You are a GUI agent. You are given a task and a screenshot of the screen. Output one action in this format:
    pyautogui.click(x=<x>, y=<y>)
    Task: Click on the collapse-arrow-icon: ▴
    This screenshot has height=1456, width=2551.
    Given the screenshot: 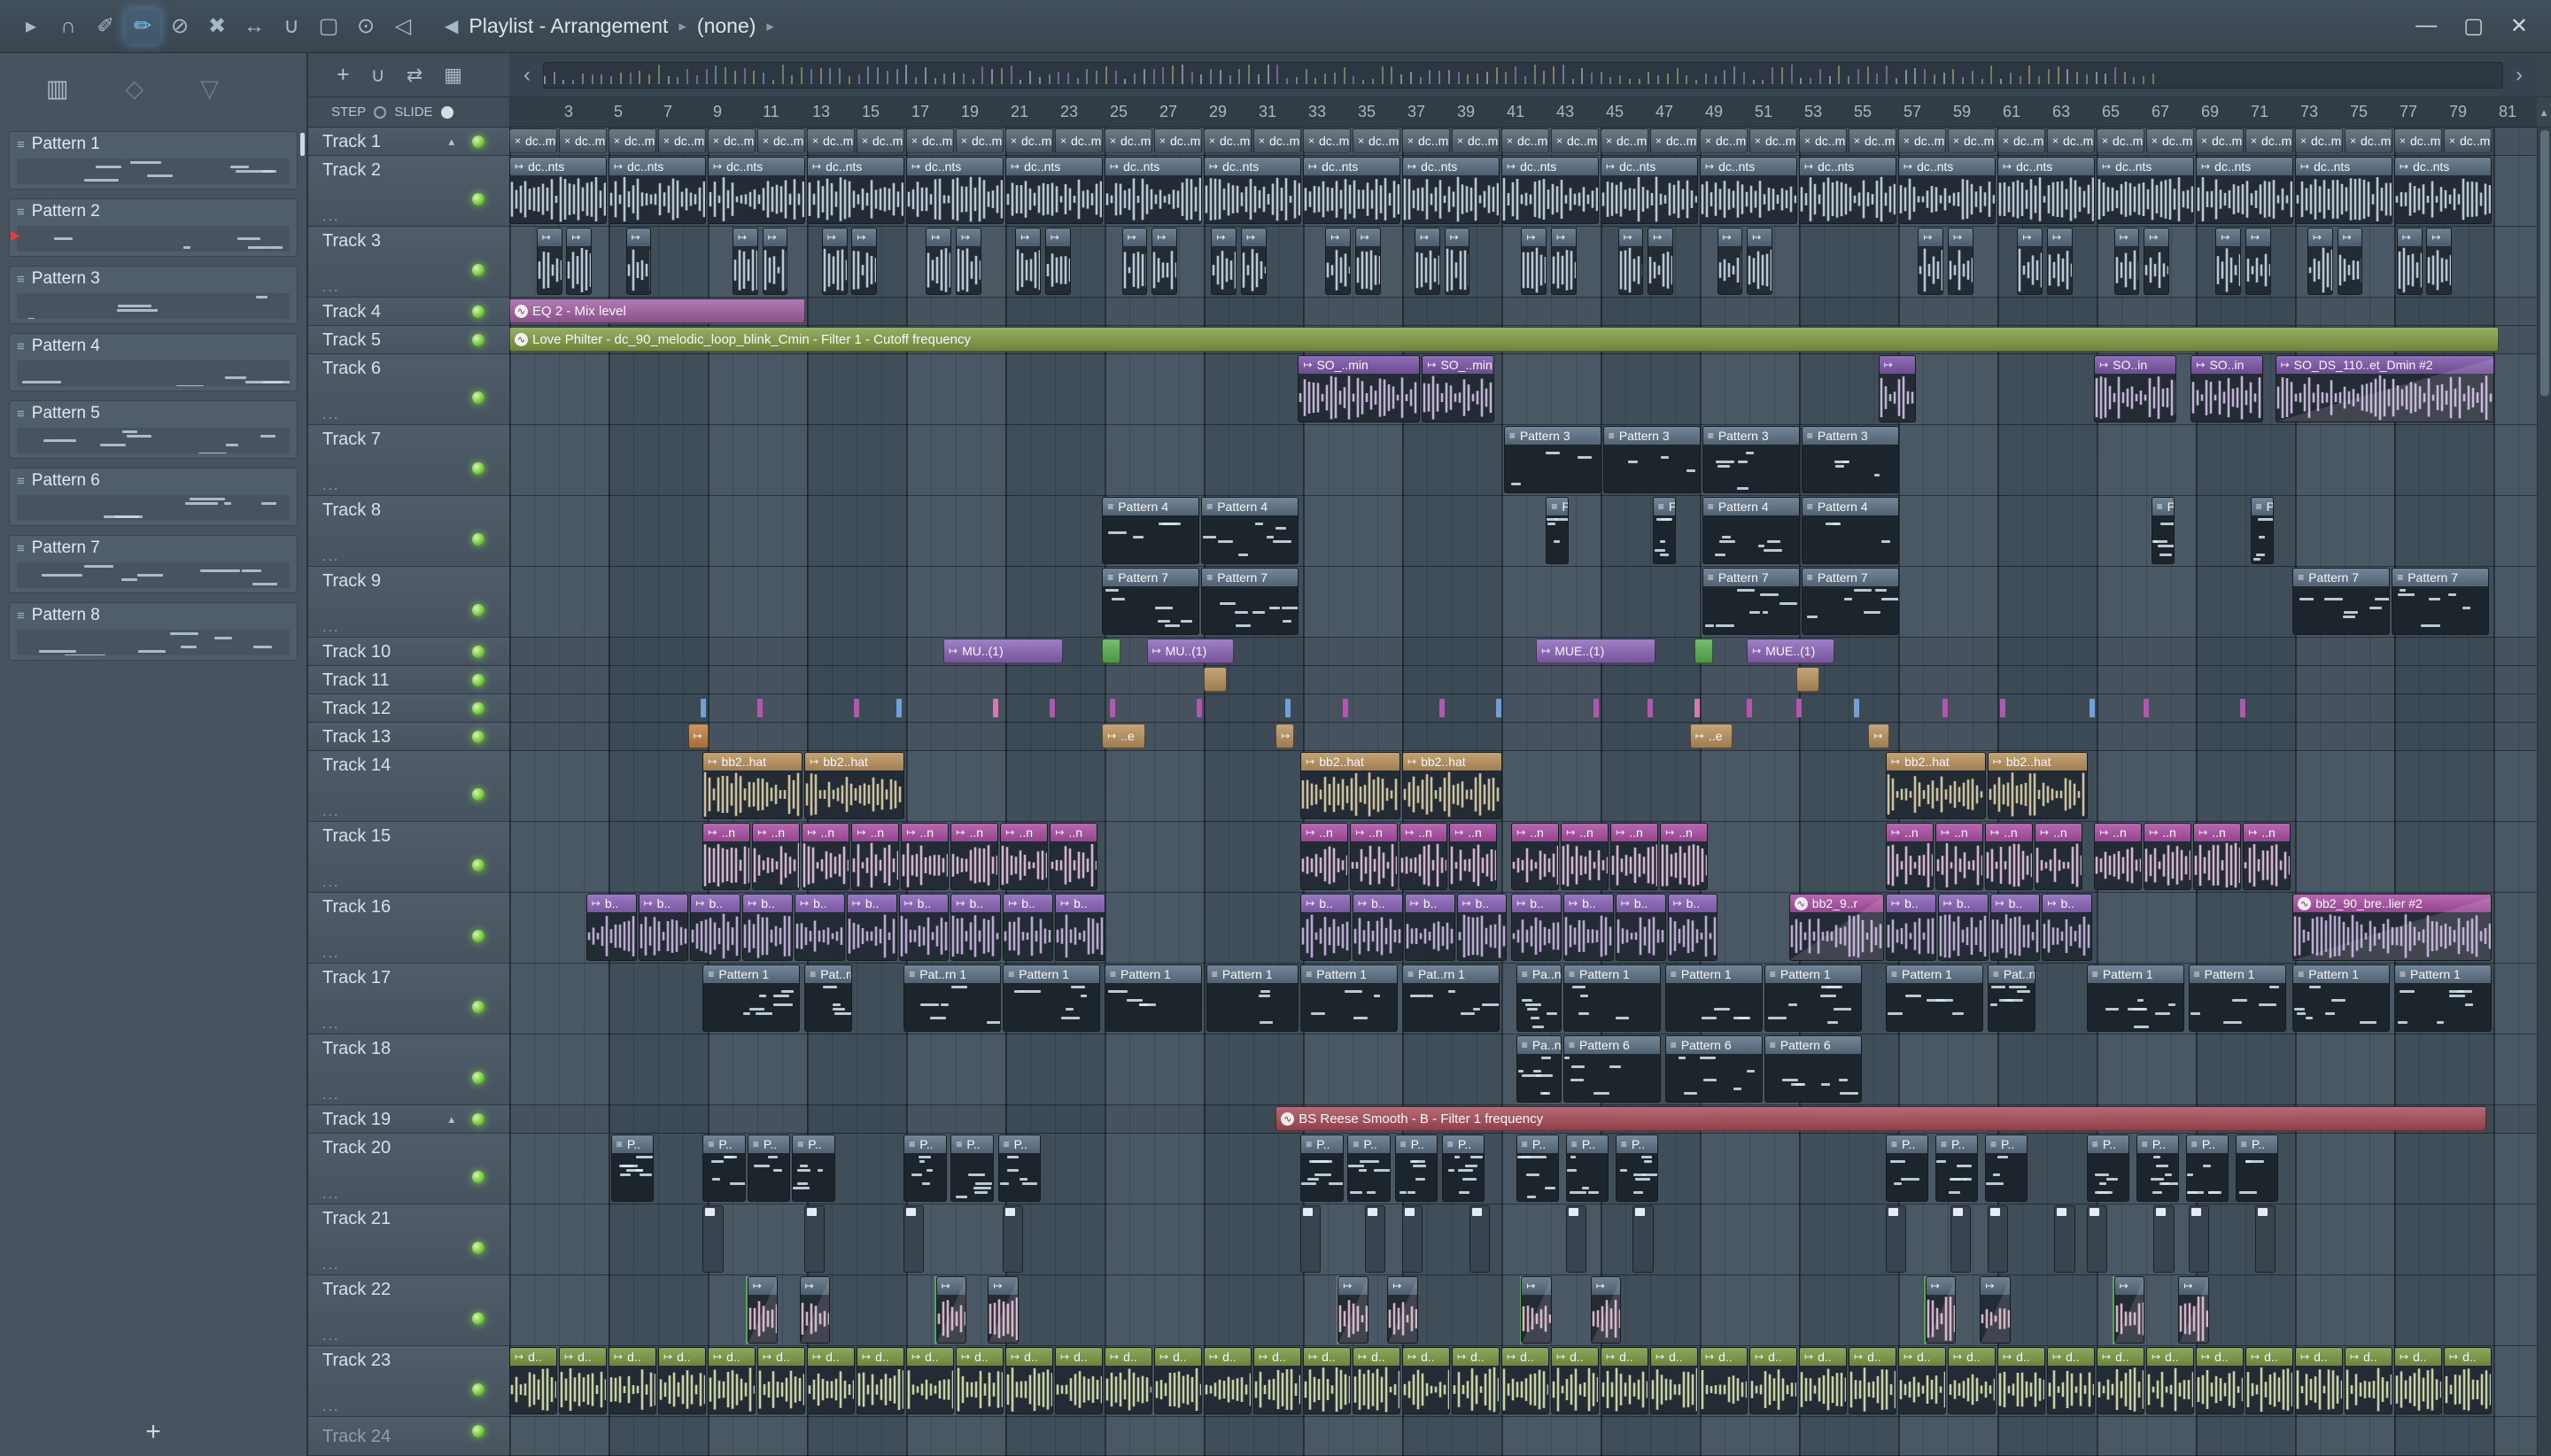 What is the action you would take?
    pyautogui.click(x=451, y=142)
    